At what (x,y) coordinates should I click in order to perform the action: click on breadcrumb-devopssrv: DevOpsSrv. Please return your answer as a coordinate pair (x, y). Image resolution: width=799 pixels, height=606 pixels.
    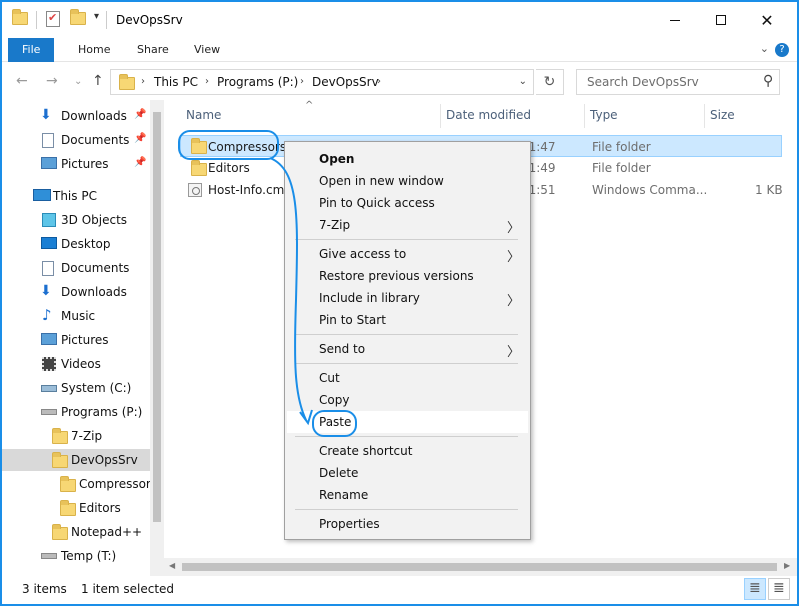
    Looking at the image, I should click on (345, 82).